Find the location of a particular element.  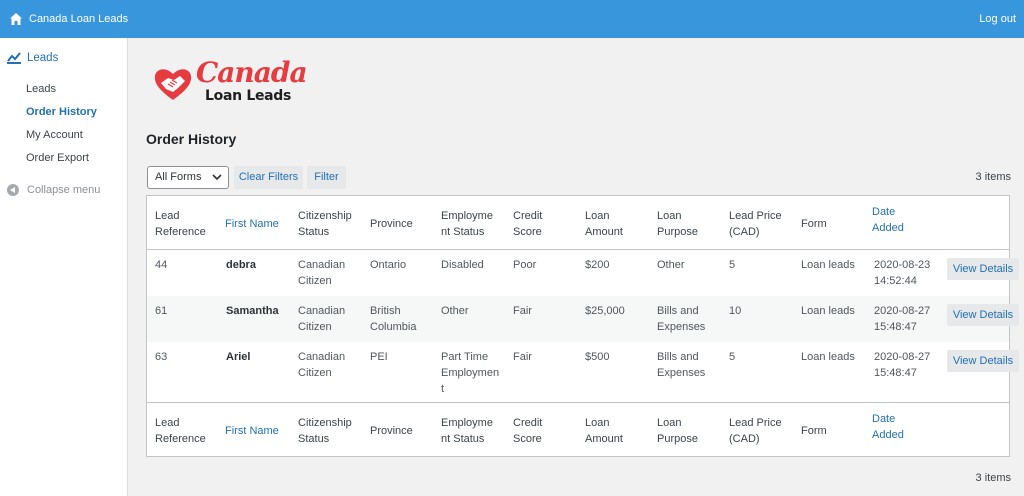

column-footer: Form is located at coordinates (814, 431).